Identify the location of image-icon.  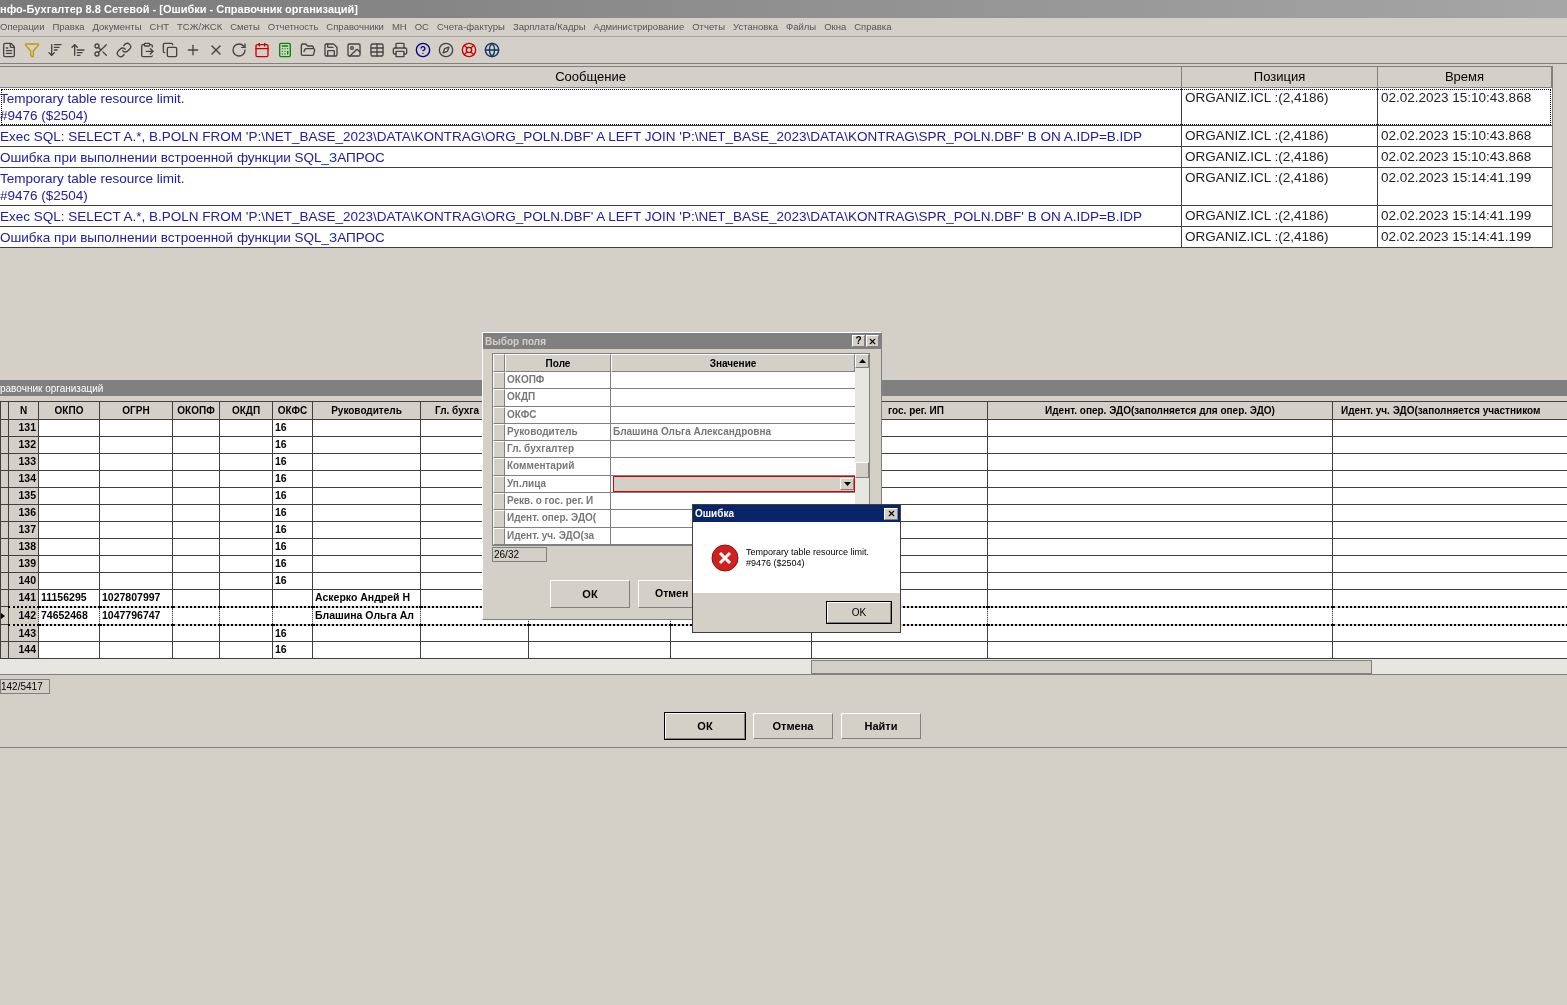
(354, 50).